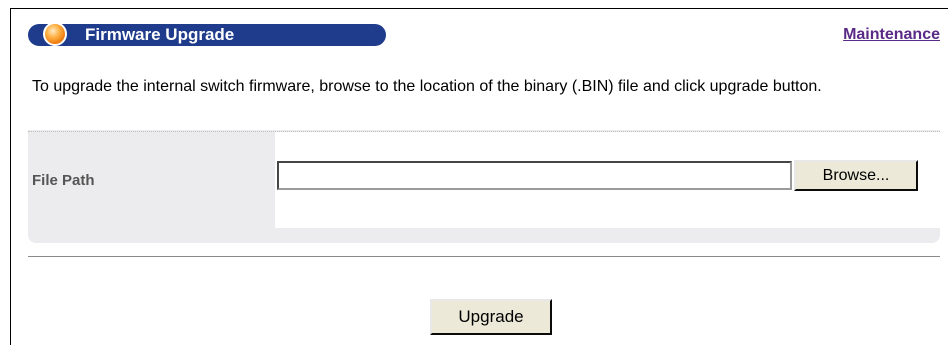 The height and width of the screenshot is (345, 948). Describe the element at coordinates (55, 34) in the screenshot. I see `orange-orb-icon` at that location.